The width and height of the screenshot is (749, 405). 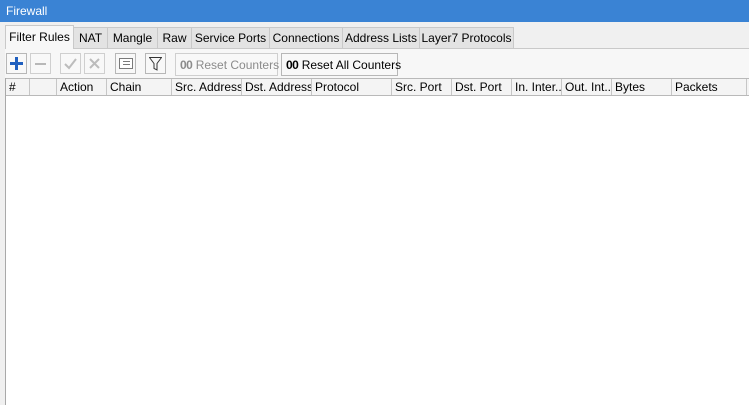 I want to click on tab-layer7-protocols: Layer7 Protocols, so click(x=466, y=37).